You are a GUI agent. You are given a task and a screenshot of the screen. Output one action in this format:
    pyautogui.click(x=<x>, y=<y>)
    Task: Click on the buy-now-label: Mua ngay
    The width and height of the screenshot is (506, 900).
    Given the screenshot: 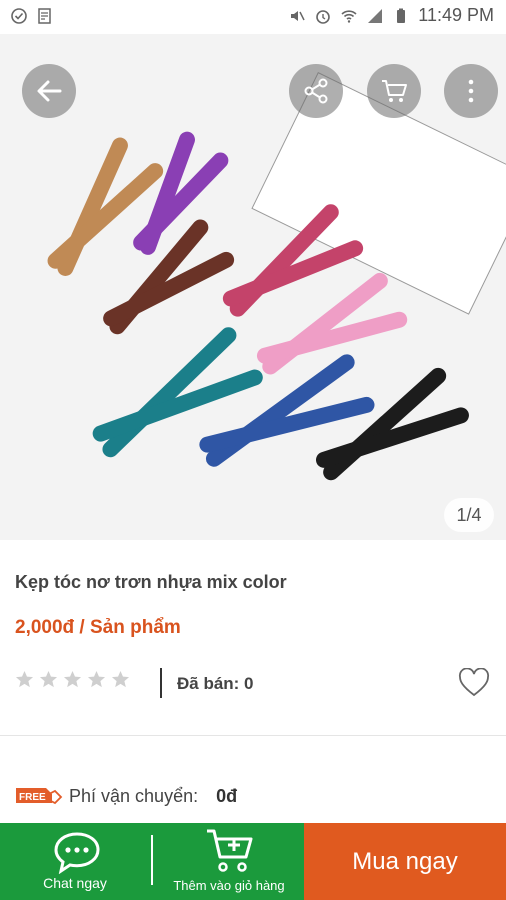 What is the action you would take?
    pyautogui.click(x=405, y=861)
    